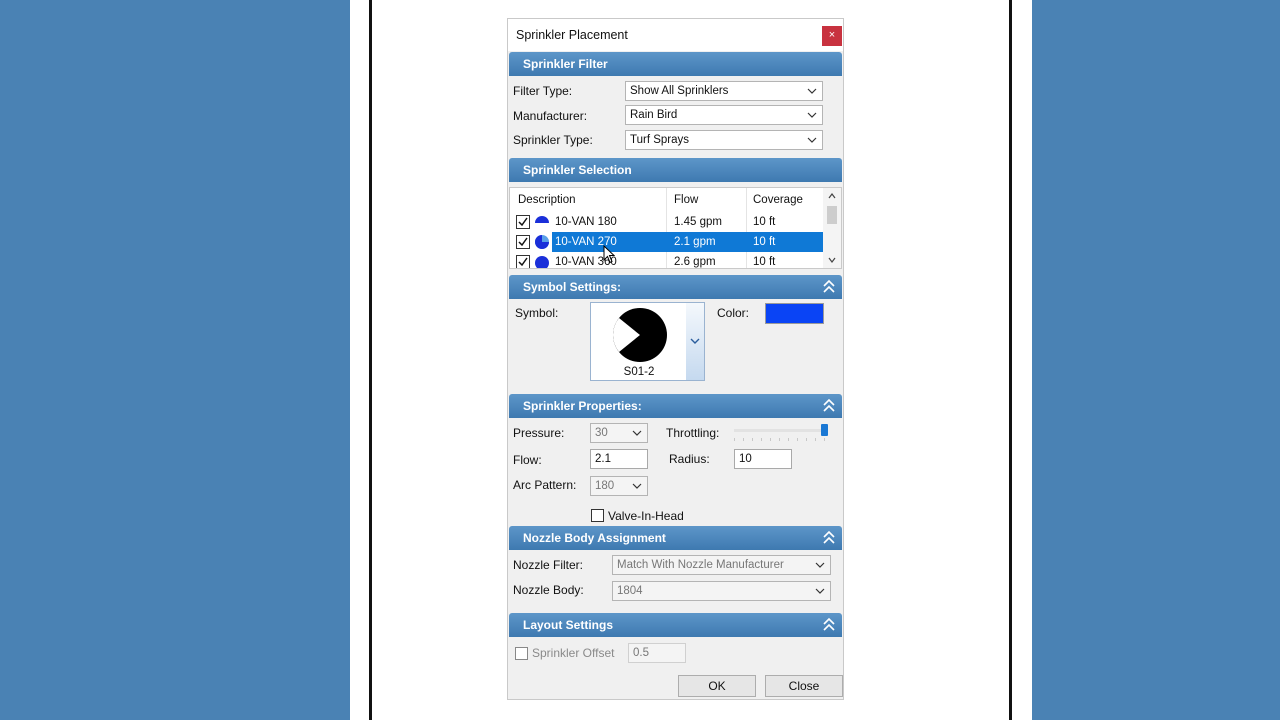 The image size is (1280, 720). What do you see at coordinates (804, 686) in the screenshot?
I see `close-button: Close` at bounding box center [804, 686].